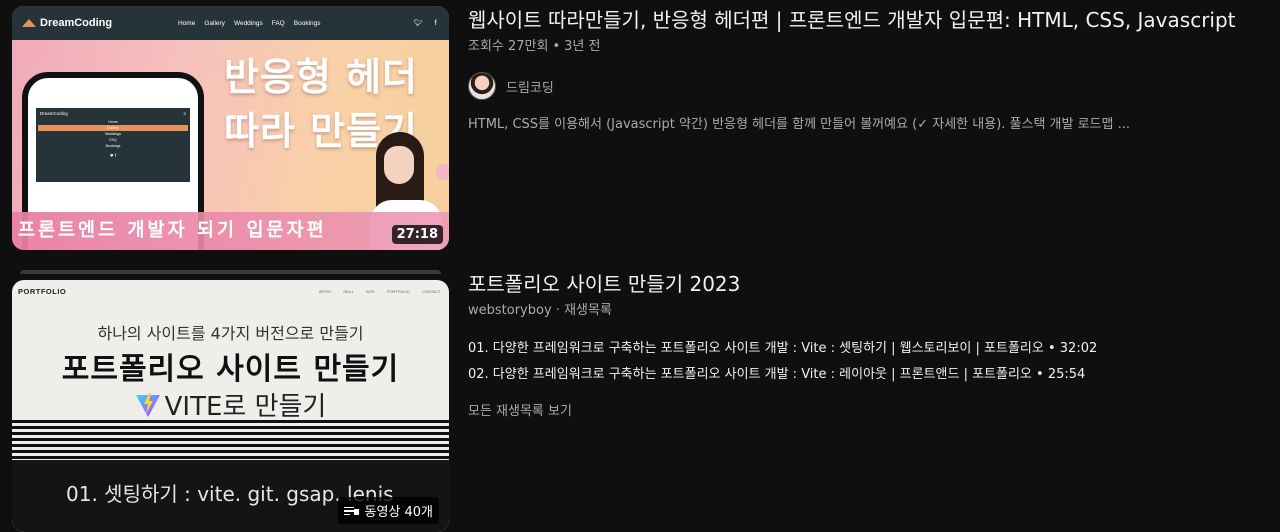 The height and width of the screenshot is (532, 1280). Describe the element at coordinates (482, 86) in the screenshot. I see `avatar` at that location.